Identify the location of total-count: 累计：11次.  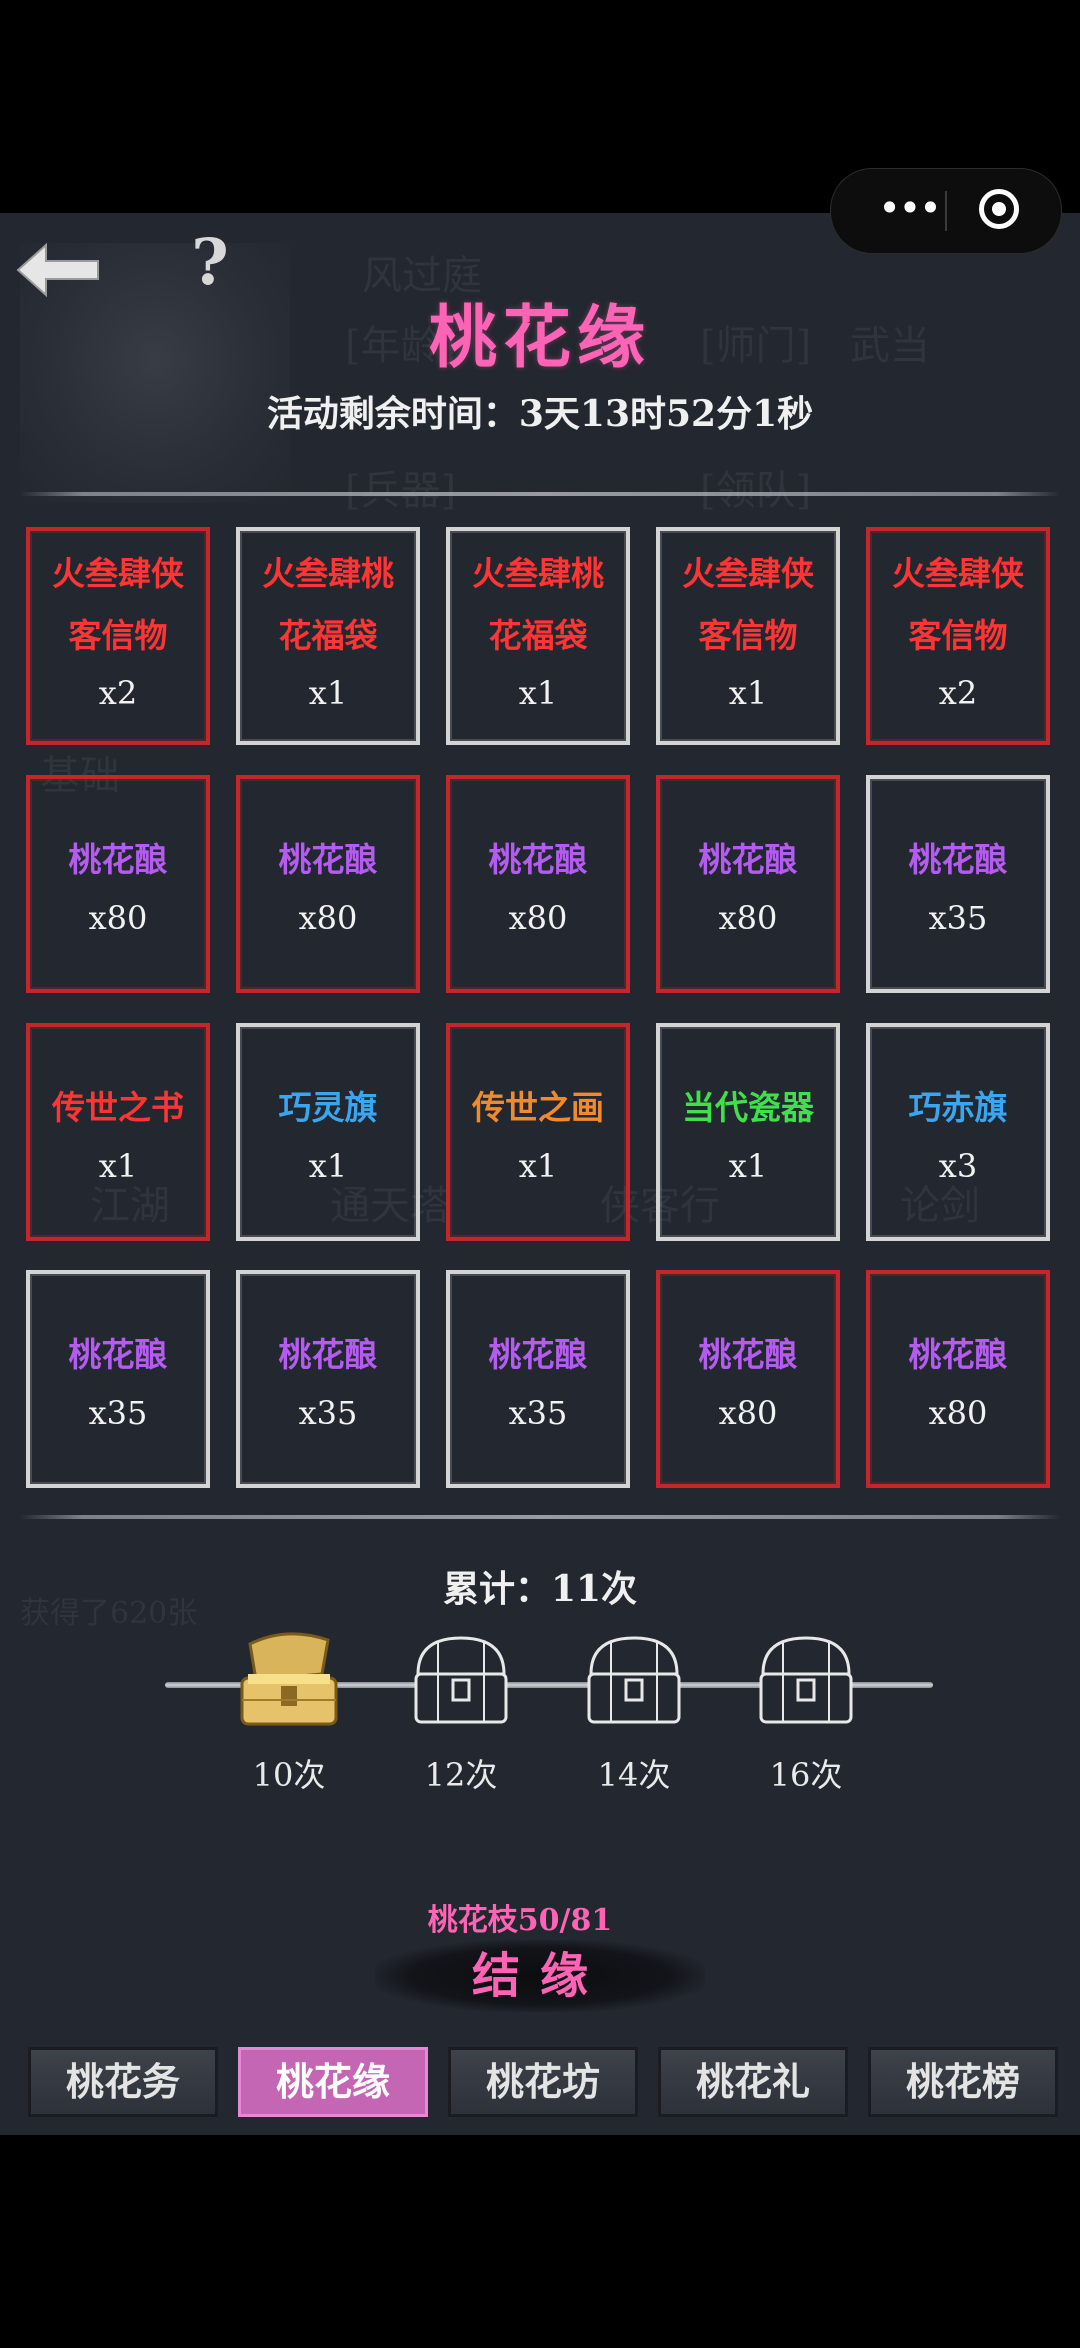
(540, 1589).